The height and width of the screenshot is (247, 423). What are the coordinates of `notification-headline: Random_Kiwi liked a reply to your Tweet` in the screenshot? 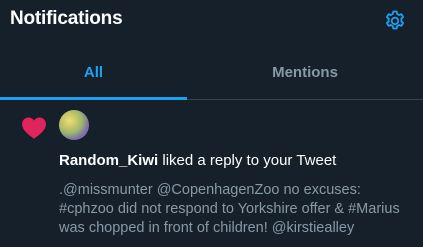 It's located at (197, 160).